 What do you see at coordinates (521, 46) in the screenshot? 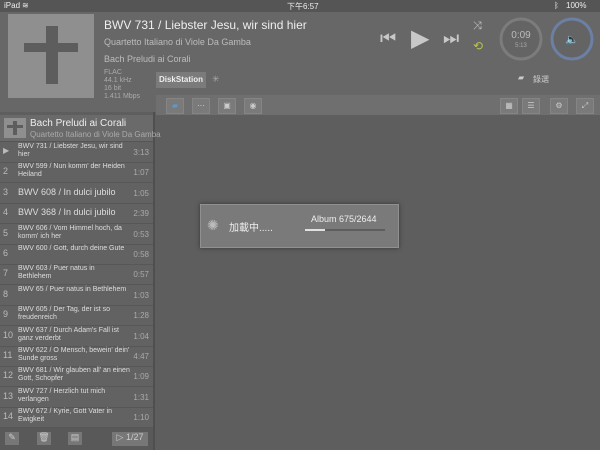
I see `total-time: 5:13` at bounding box center [521, 46].